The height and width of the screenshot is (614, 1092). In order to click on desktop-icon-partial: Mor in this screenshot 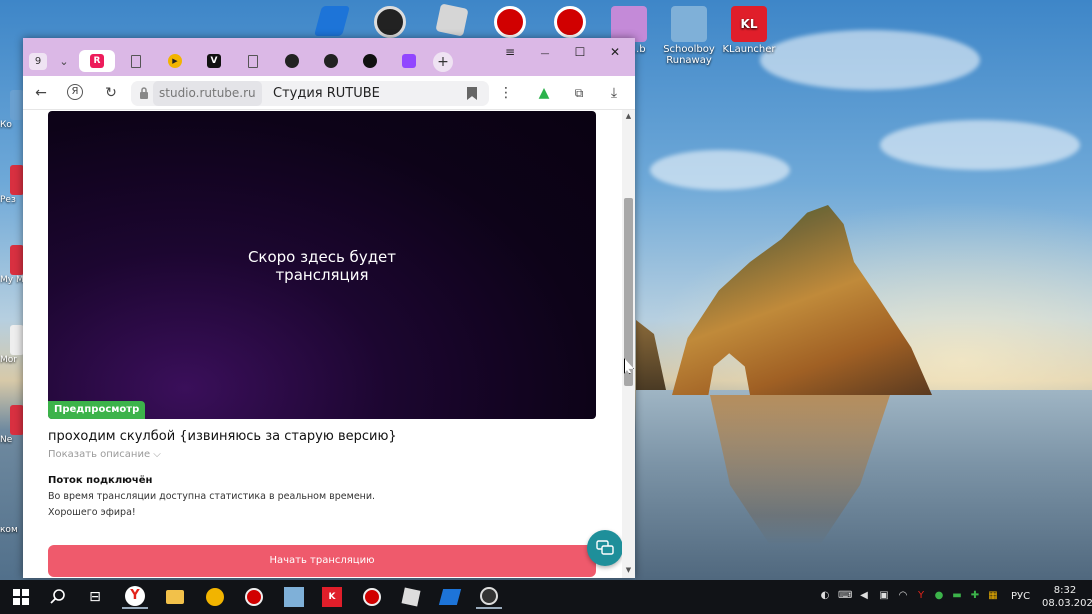, I will do `click(12, 345)`.